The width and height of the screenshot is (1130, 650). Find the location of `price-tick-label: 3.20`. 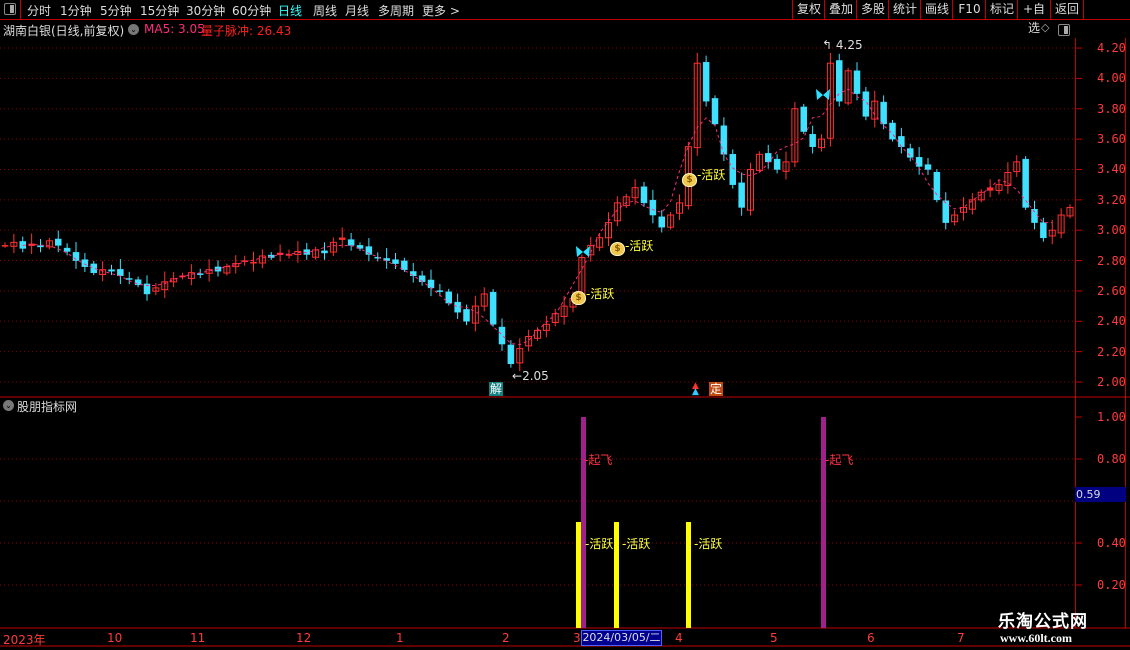

price-tick-label: 3.20 is located at coordinates (1111, 199).